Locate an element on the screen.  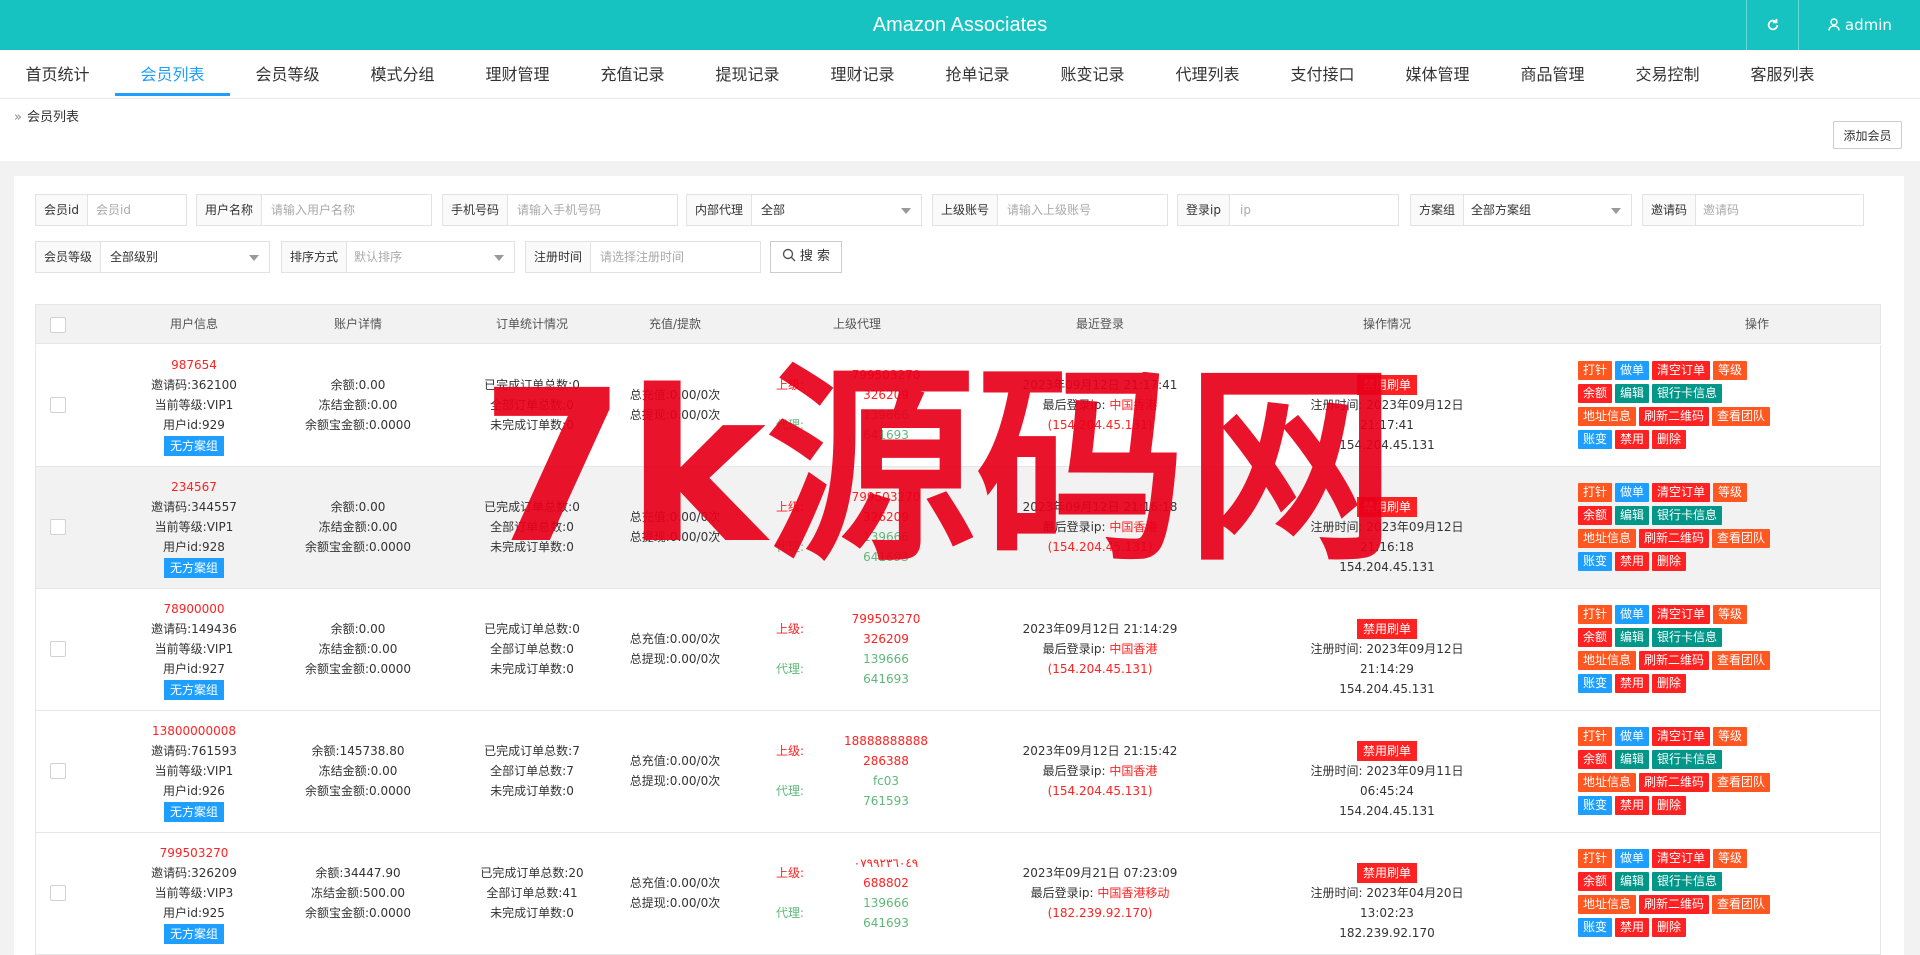
username-input: 请输入用户名称 is located at coordinates (313, 210).